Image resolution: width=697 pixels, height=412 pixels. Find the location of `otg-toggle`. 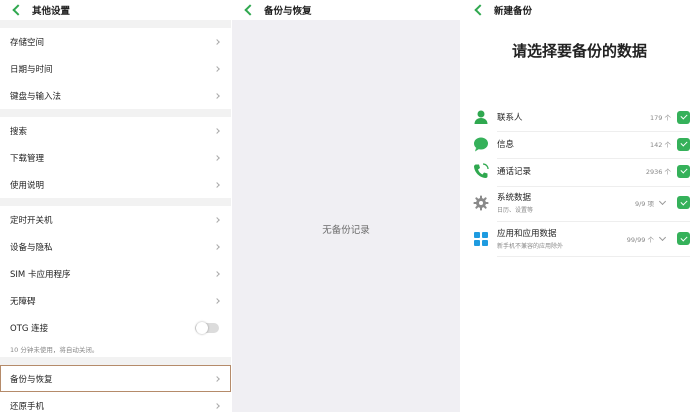

otg-toggle is located at coordinates (207, 327).